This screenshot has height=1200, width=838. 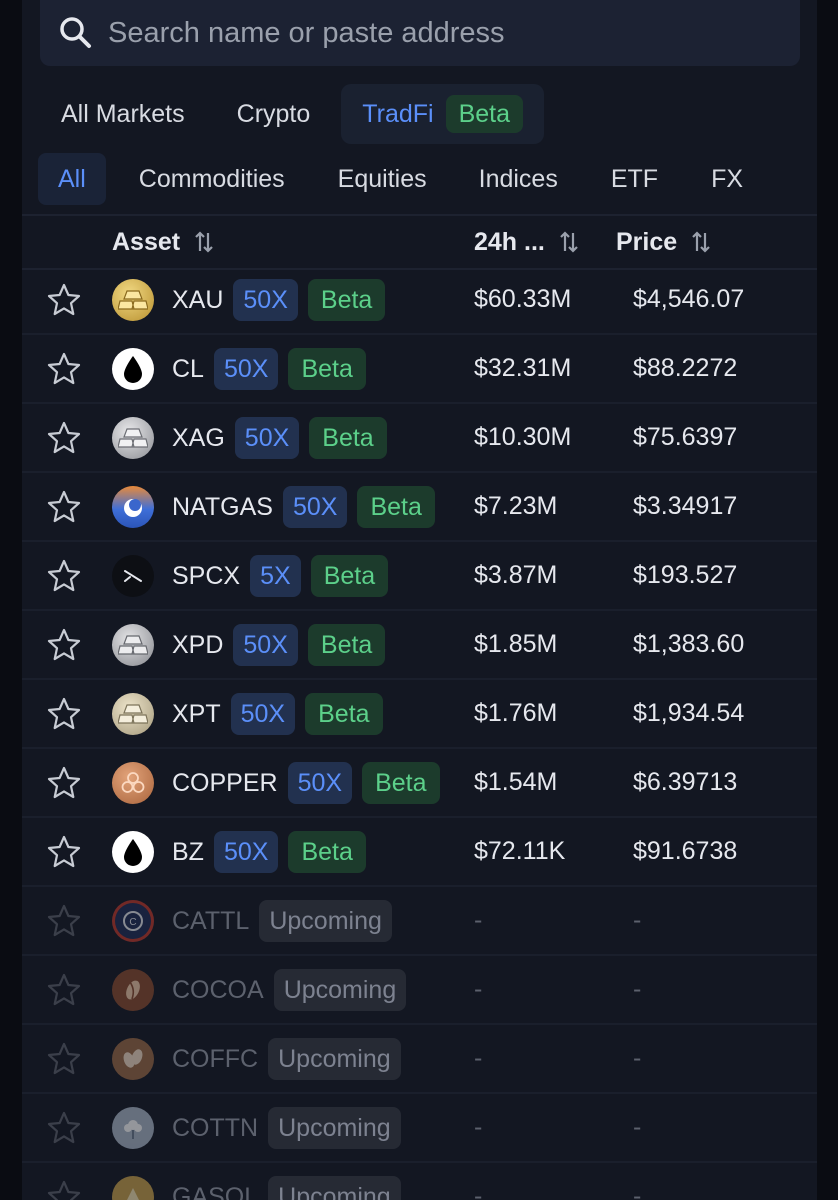 What do you see at coordinates (516, 575) in the screenshot?
I see `volume-value: $3.87M` at bounding box center [516, 575].